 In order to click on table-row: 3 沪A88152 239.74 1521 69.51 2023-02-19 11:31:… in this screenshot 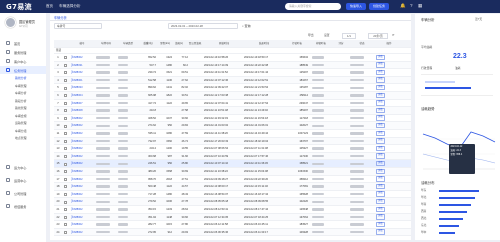, I will do `click(232, 73)`.